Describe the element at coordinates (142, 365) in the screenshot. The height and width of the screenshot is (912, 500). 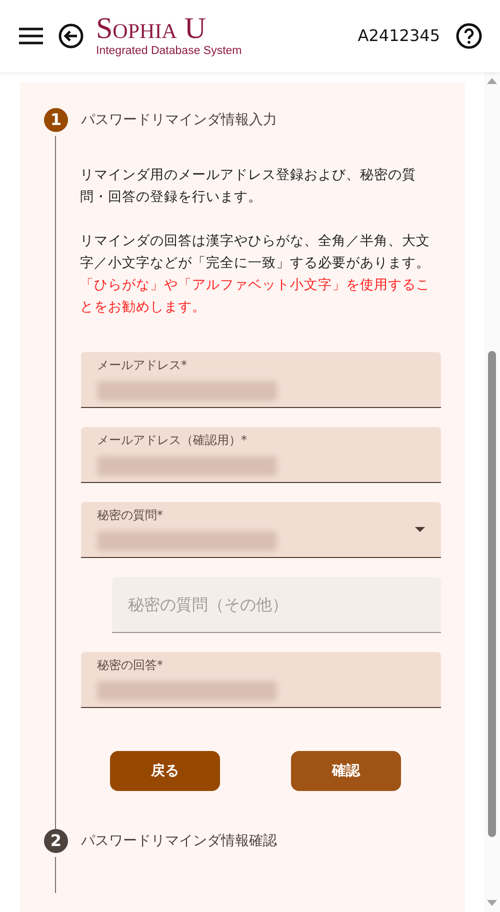
I see `field-label: メールアドレス*` at that location.